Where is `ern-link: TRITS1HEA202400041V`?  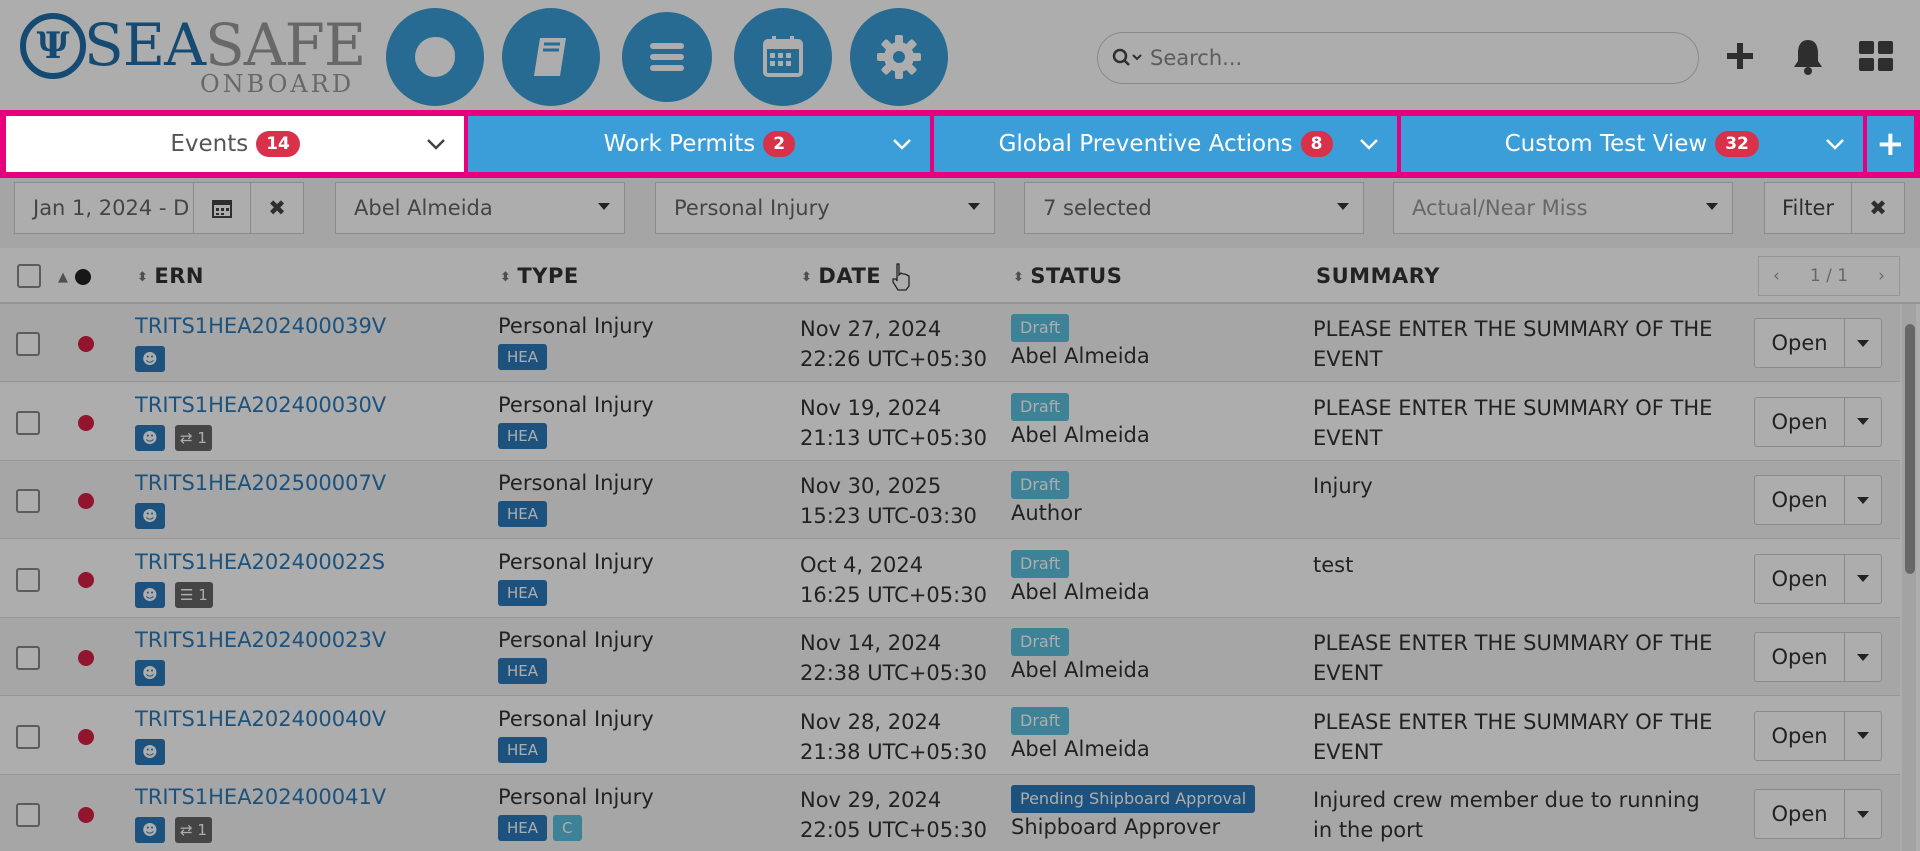
ern-link: TRITS1HEA202400041V is located at coordinates (260, 797).